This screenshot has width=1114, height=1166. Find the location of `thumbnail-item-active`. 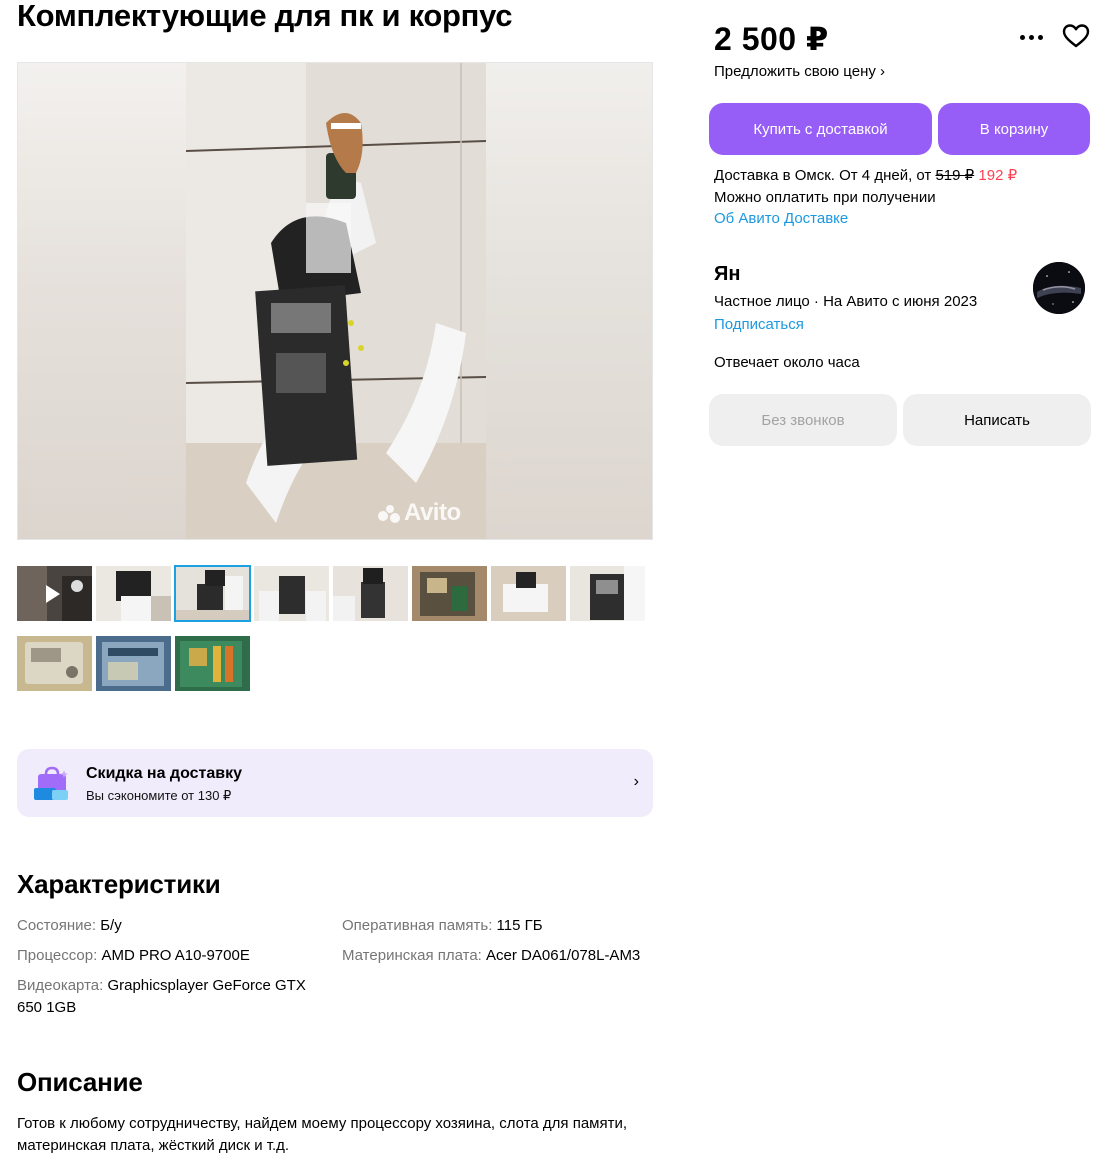

thumbnail-item-active is located at coordinates (212, 593).